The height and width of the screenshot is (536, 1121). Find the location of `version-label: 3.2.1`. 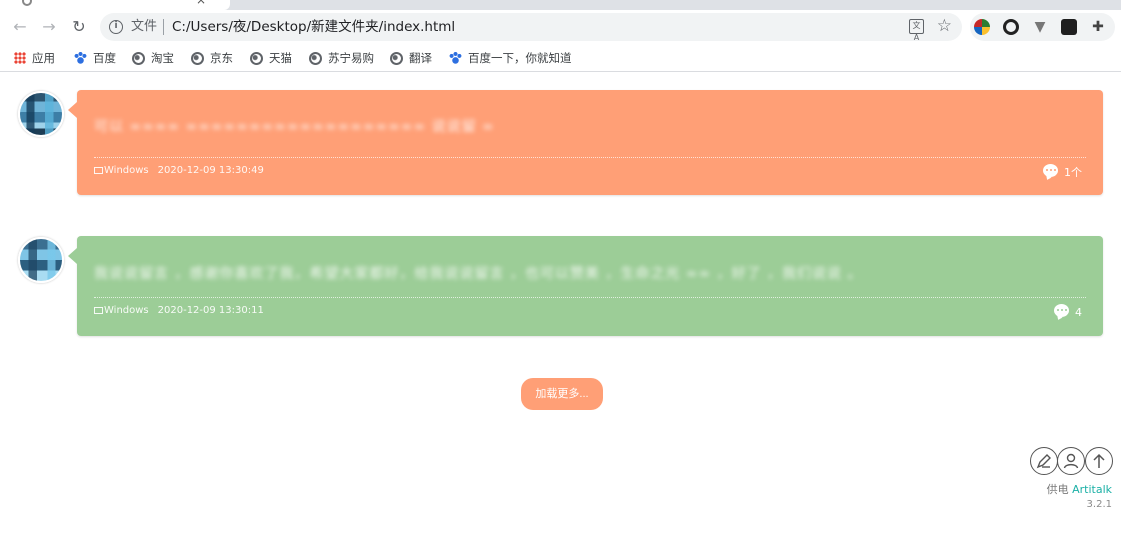

version-label: 3.2.1 is located at coordinates (1099, 504).